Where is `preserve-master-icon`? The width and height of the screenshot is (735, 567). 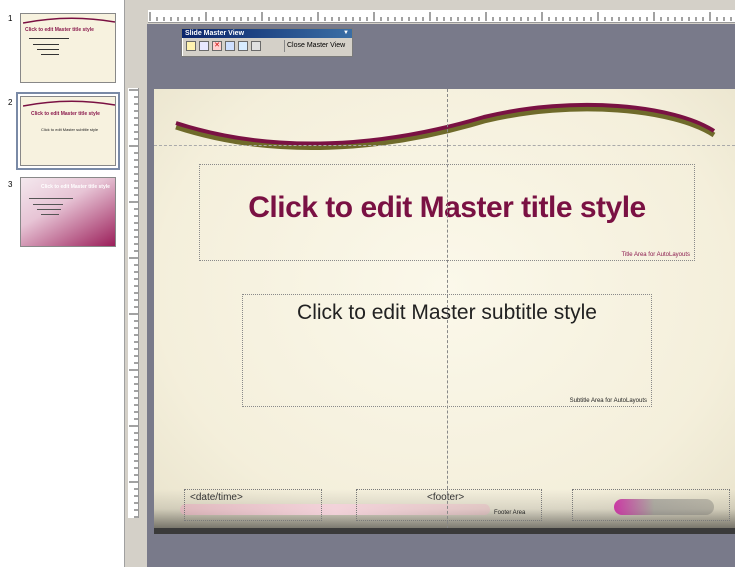
preserve-master-icon is located at coordinates (230, 46).